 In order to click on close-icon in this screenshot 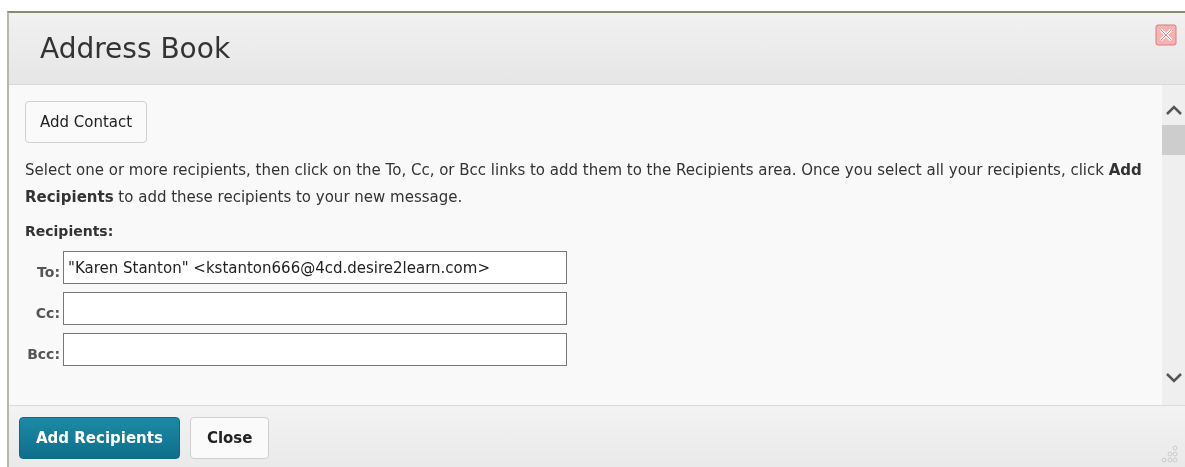, I will do `click(1166, 35)`.